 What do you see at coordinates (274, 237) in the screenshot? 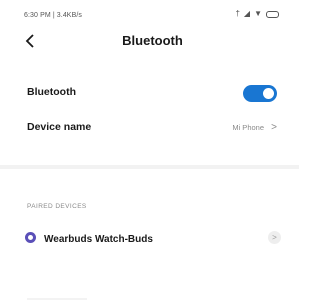
I see `device-details-icon: >` at bounding box center [274, 237].